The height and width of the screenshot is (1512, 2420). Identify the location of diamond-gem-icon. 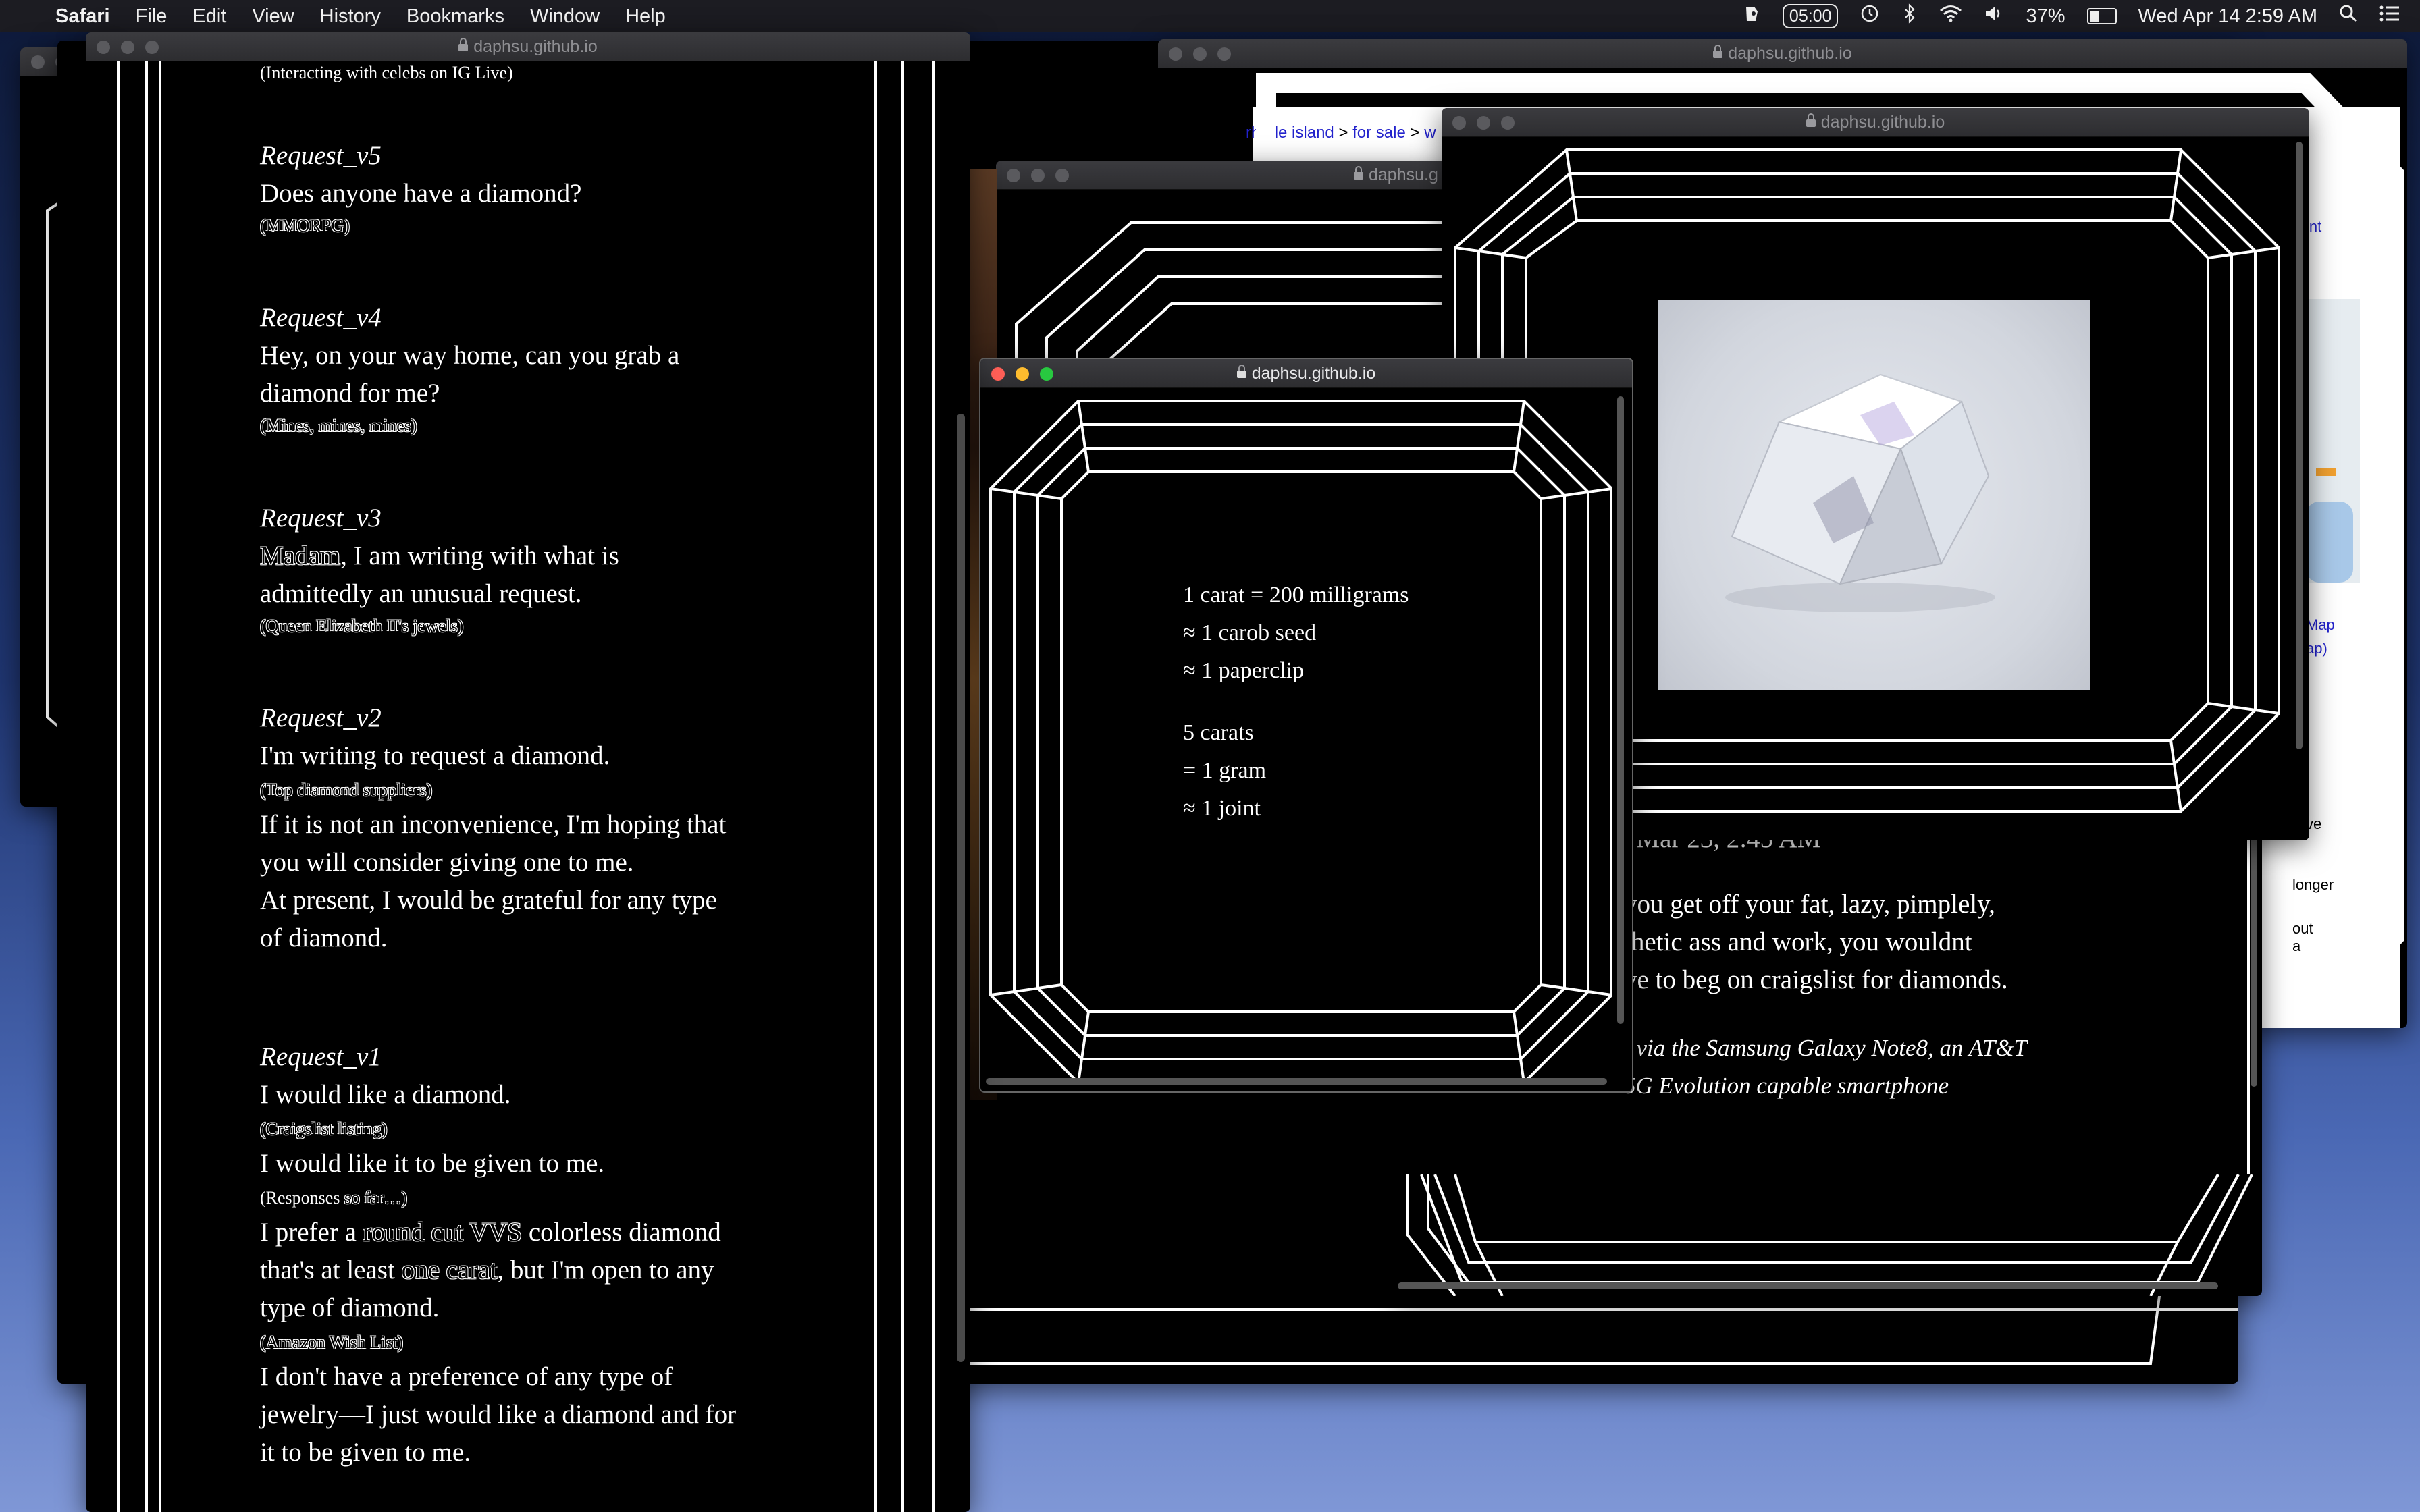
(1860, 492).